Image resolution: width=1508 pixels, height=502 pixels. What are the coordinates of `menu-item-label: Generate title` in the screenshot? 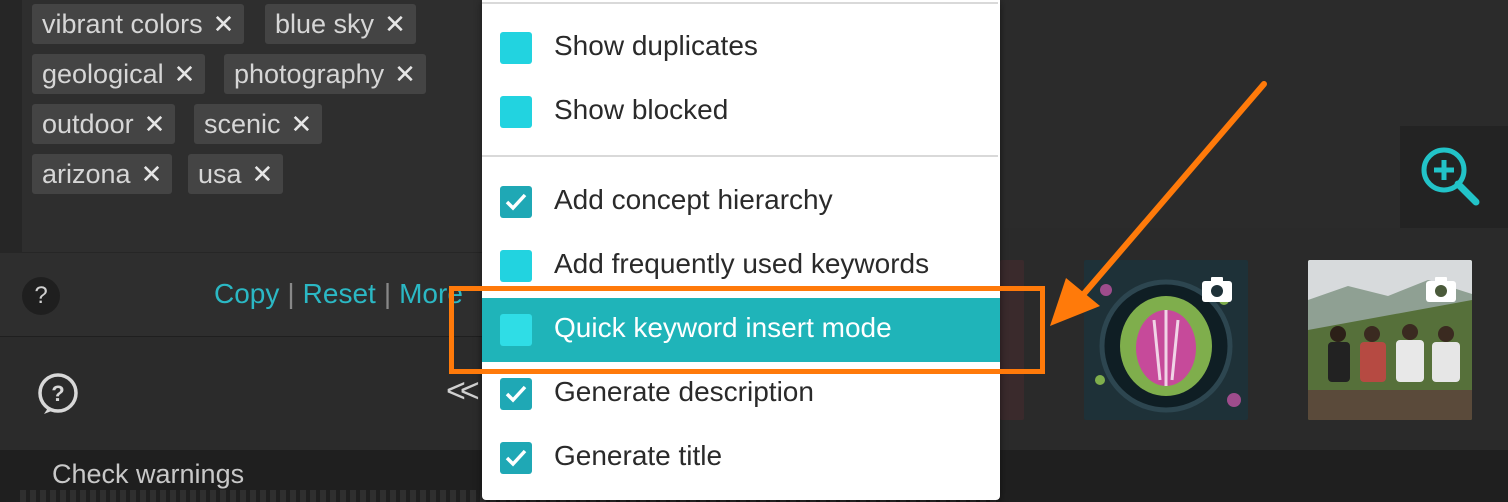 It's located at (638, 455).